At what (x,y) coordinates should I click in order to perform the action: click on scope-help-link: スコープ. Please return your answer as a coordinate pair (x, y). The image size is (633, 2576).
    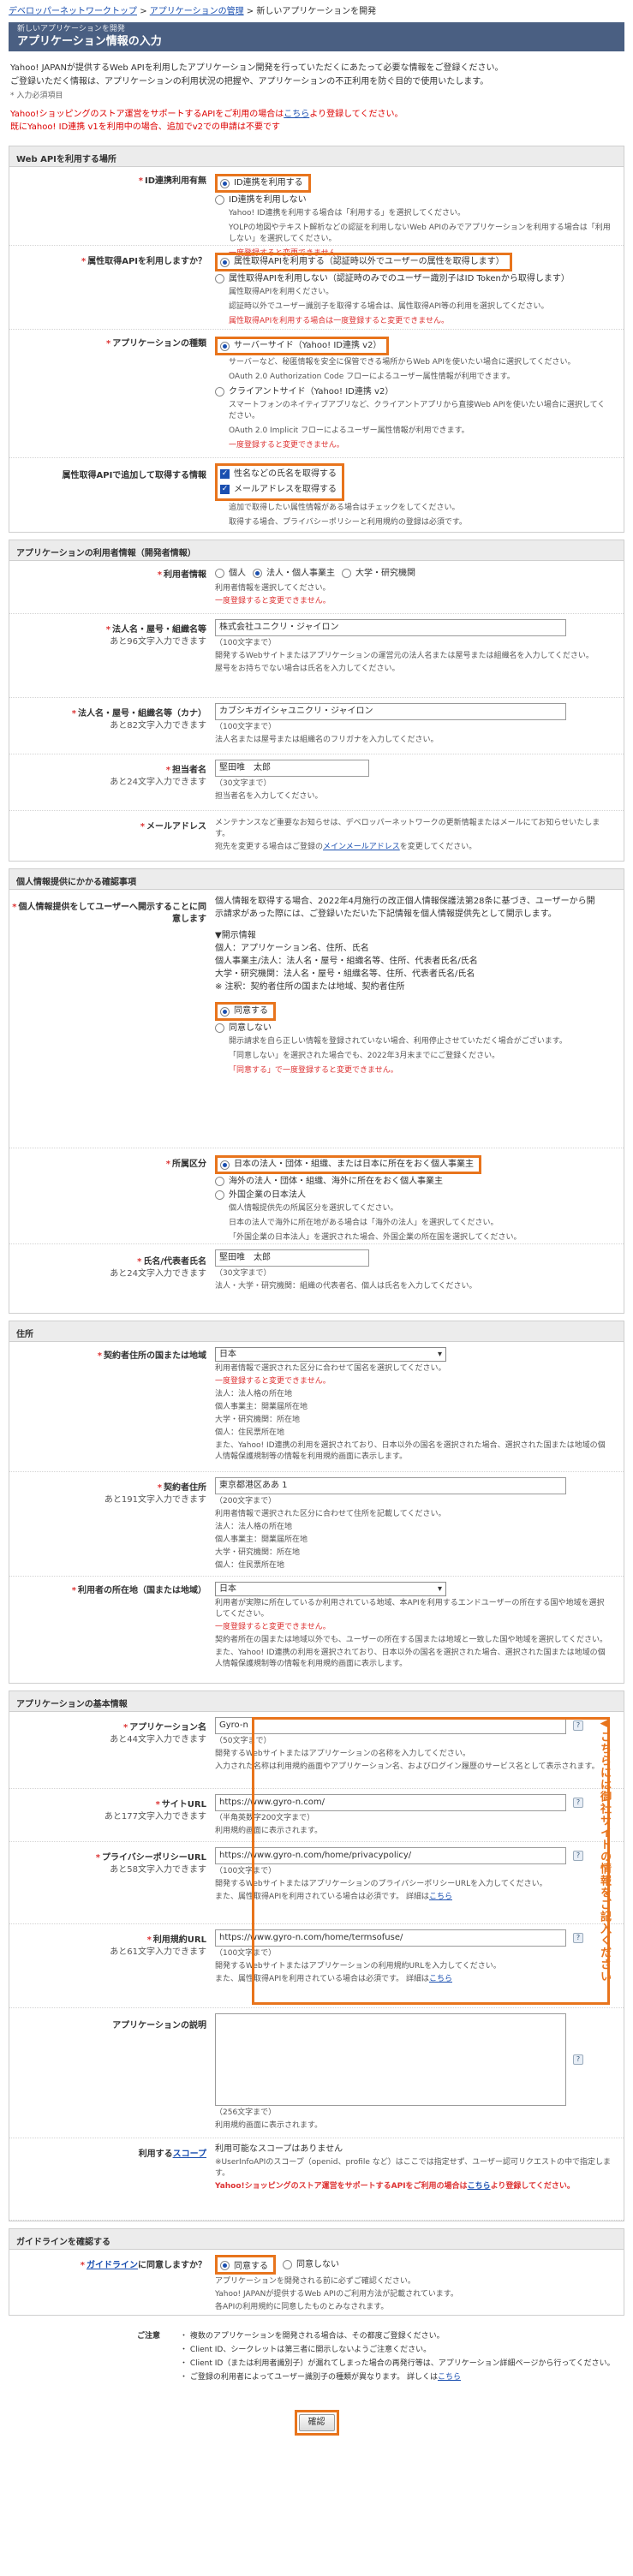
    Looking at the image, I should click on (190, 2154).